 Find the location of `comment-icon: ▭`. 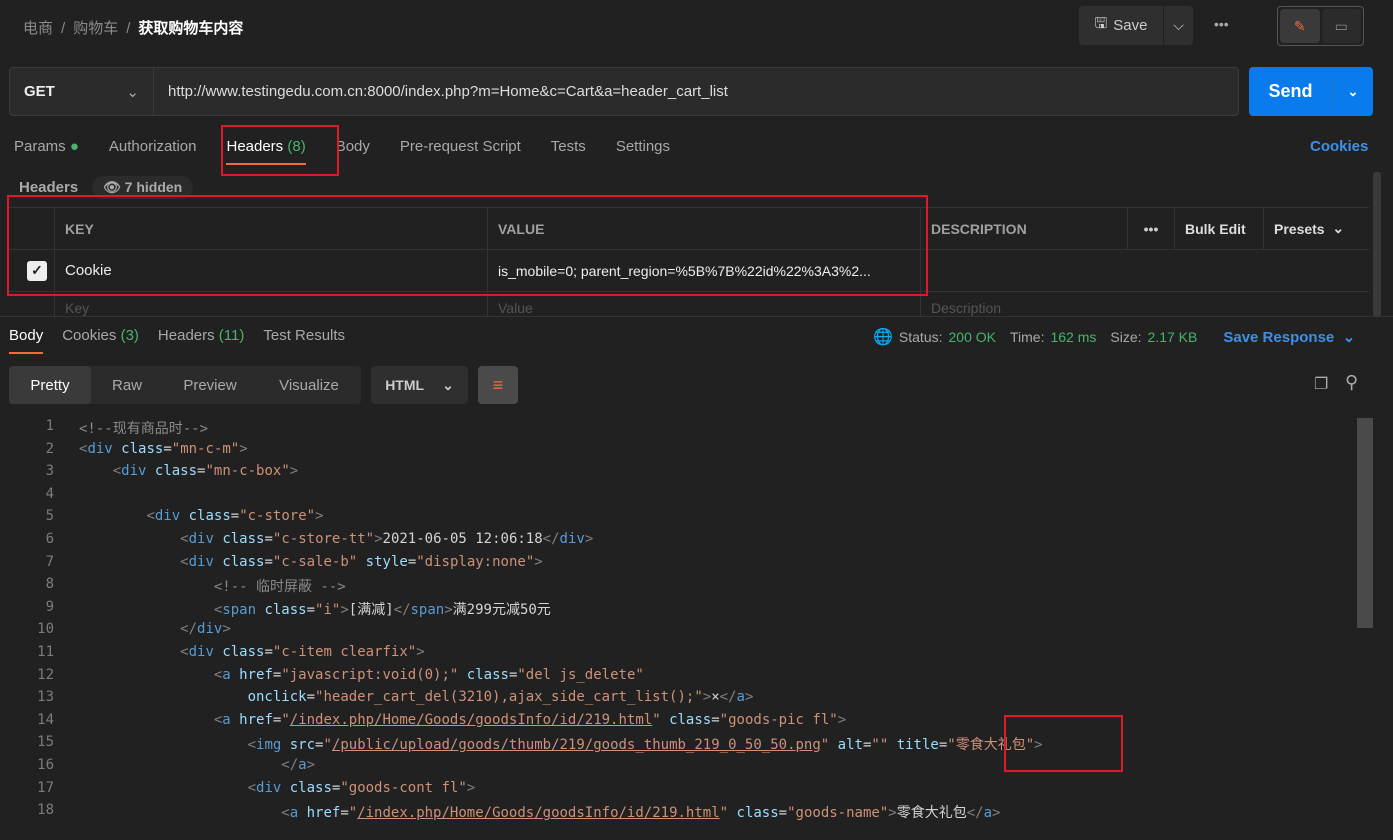

comment-icon: ▭ is located at coordinates (1341, 26).